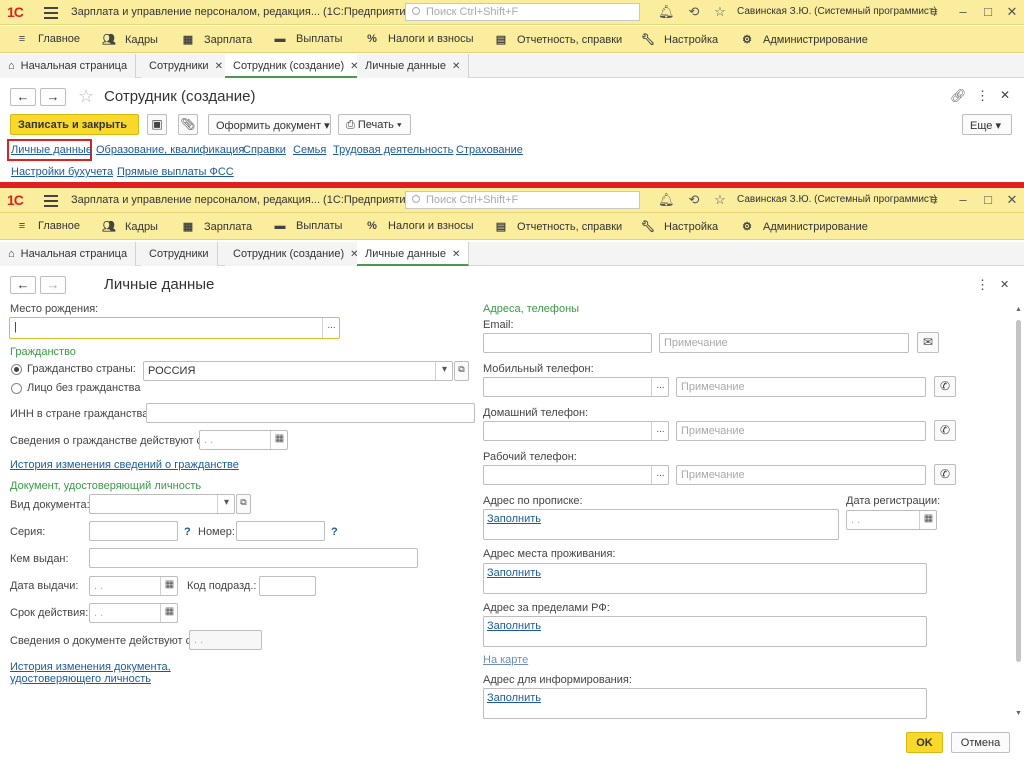 Image resolution: width=1024 pixels, height=763 pixels. Describe the element at coordinates (801, 431) in the screenshot. I see `home-phone-note-input: Примечание` at that location.